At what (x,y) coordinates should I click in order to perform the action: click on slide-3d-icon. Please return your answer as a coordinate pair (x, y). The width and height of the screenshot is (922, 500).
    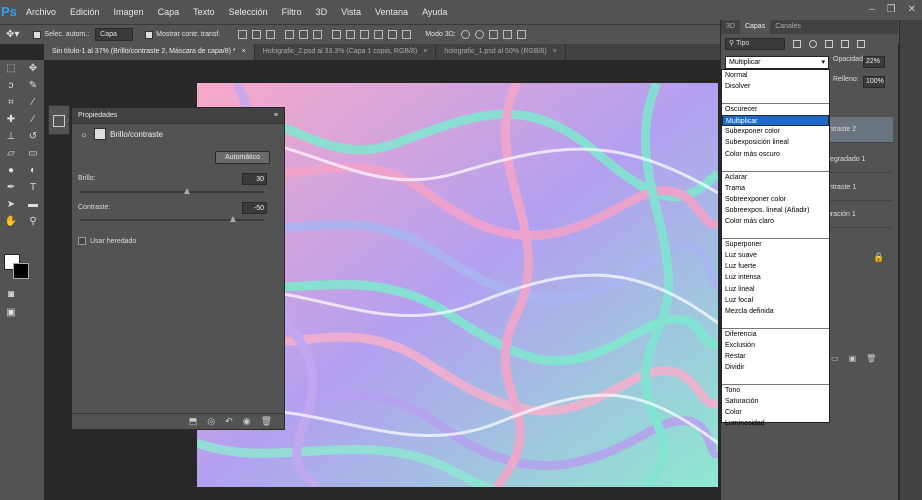
    Looking at the image, I should click on (507, 34).